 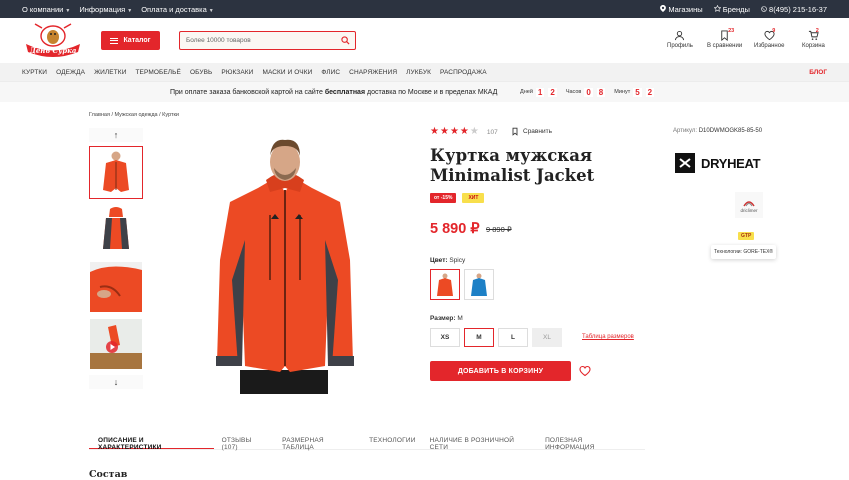 What do you see at coordinates (813, 44) in the screenshot?
I see `cart-link: 2 Корзина` at bounding box center [813, 44].